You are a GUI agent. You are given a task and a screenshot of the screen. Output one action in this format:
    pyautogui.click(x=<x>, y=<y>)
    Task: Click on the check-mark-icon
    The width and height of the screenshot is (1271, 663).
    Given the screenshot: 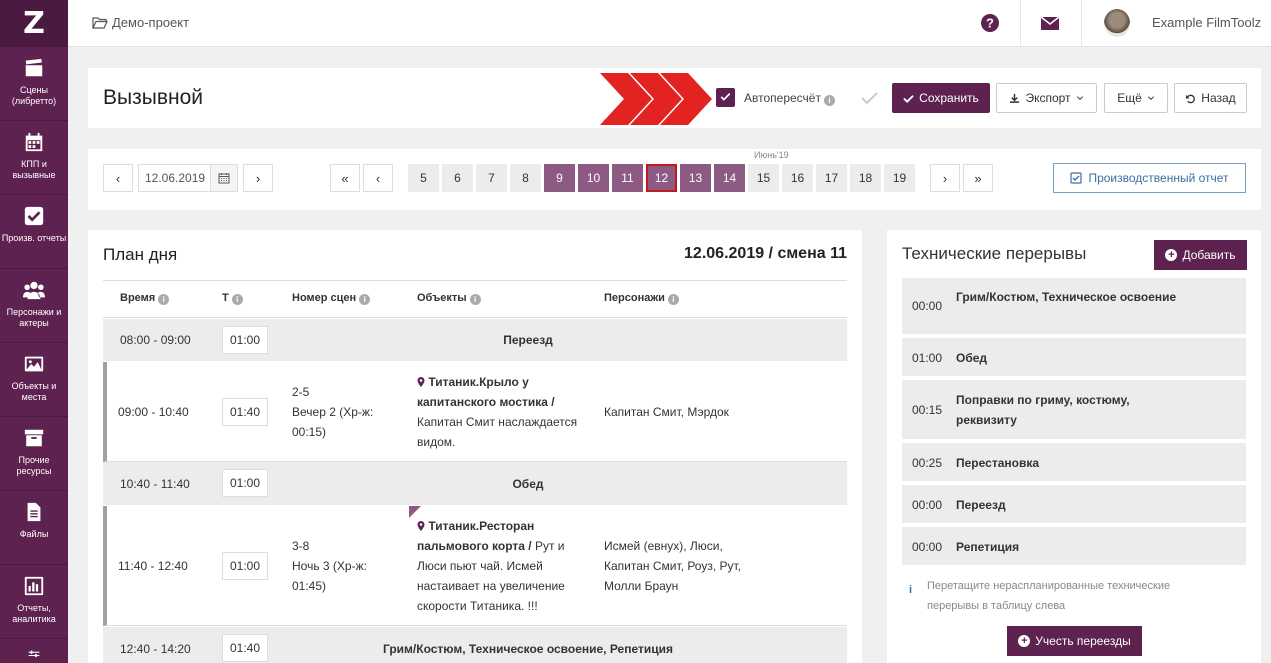 What is the action you would take?
    pyautogui.click(x=869, y=98)
    